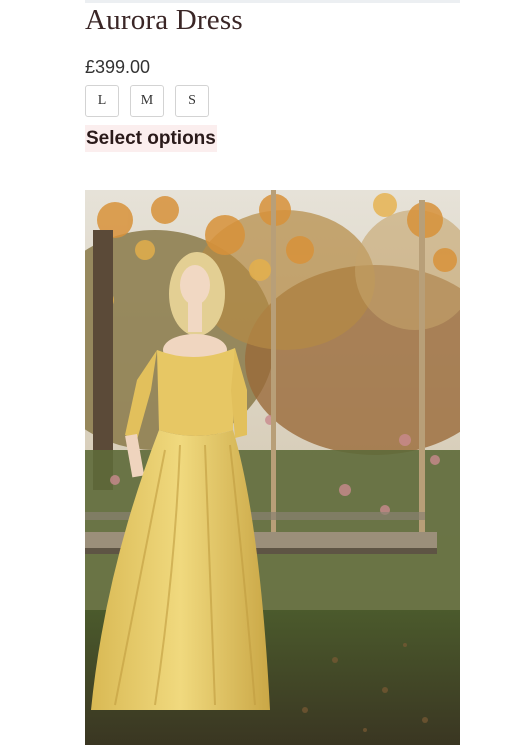 Image resolution: width=508 pixels, height=745 pixels. What do you see at coordinates (151, 138) in the screenshot?
I see `select-options-button: Select options` at bounding box center [151, 138].